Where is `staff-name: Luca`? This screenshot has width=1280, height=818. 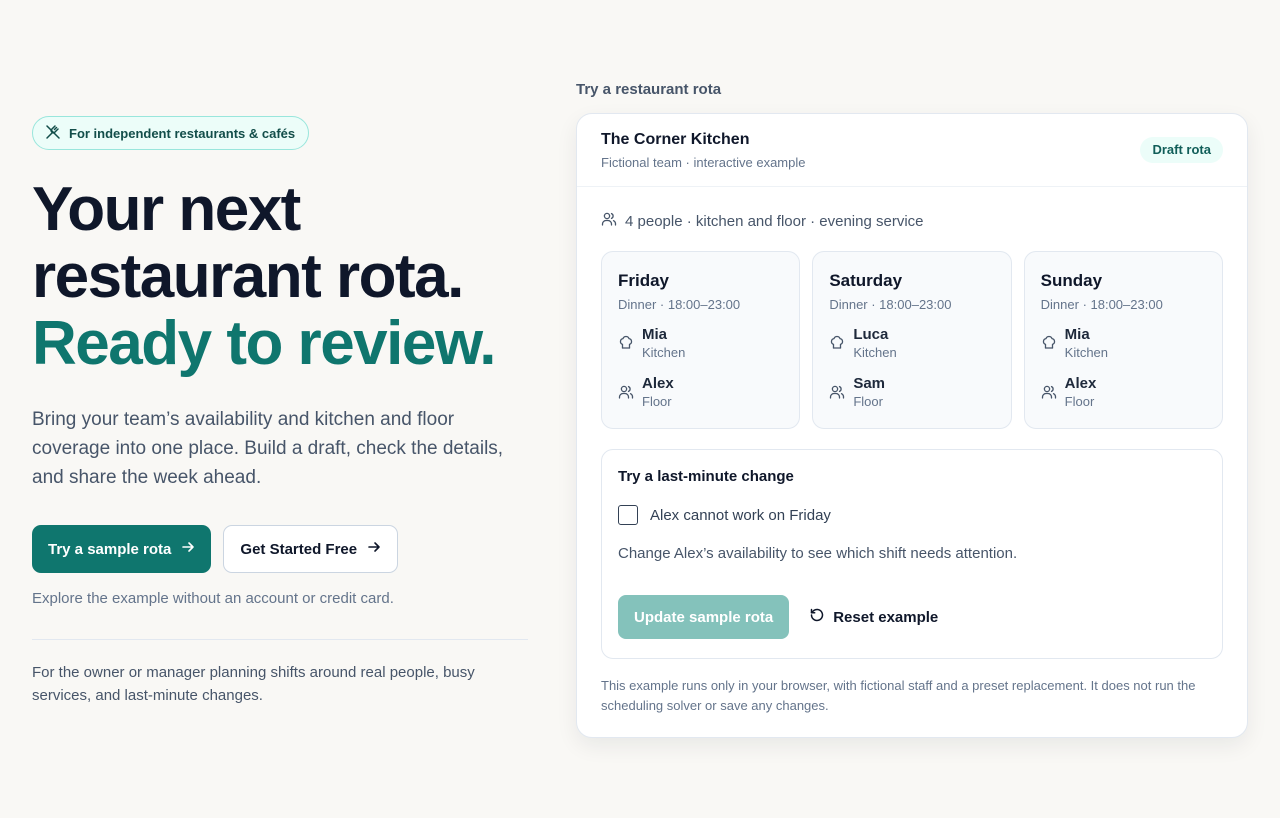
staff-name: Luca is located at coordinates (871, 334).